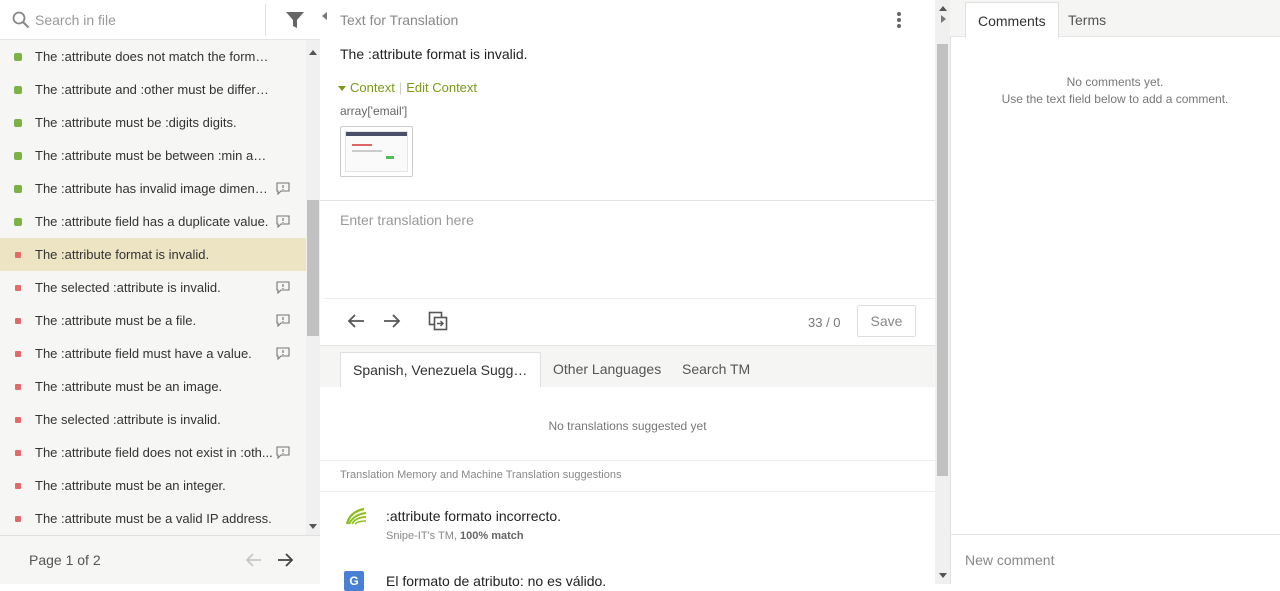  Describe the element at coordinates (65, 560) in the screenshot. I see `page-indicator: Page 1 of 2` at that location.